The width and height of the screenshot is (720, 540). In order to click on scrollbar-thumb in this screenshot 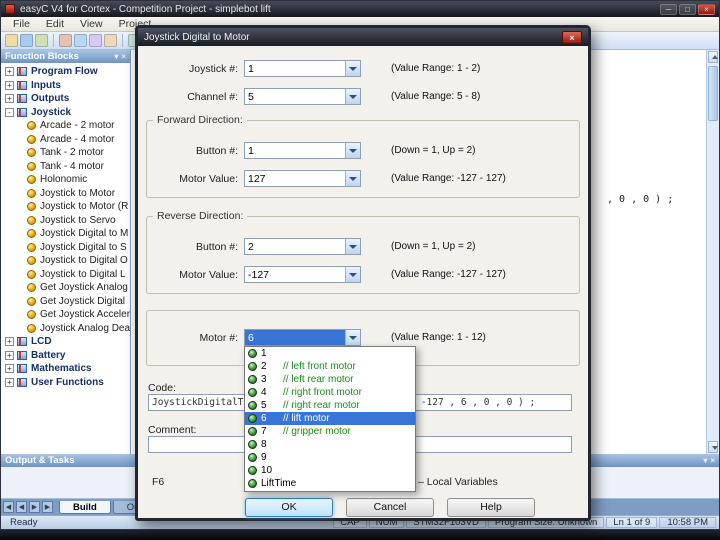, I will do `click(713, 93)`.